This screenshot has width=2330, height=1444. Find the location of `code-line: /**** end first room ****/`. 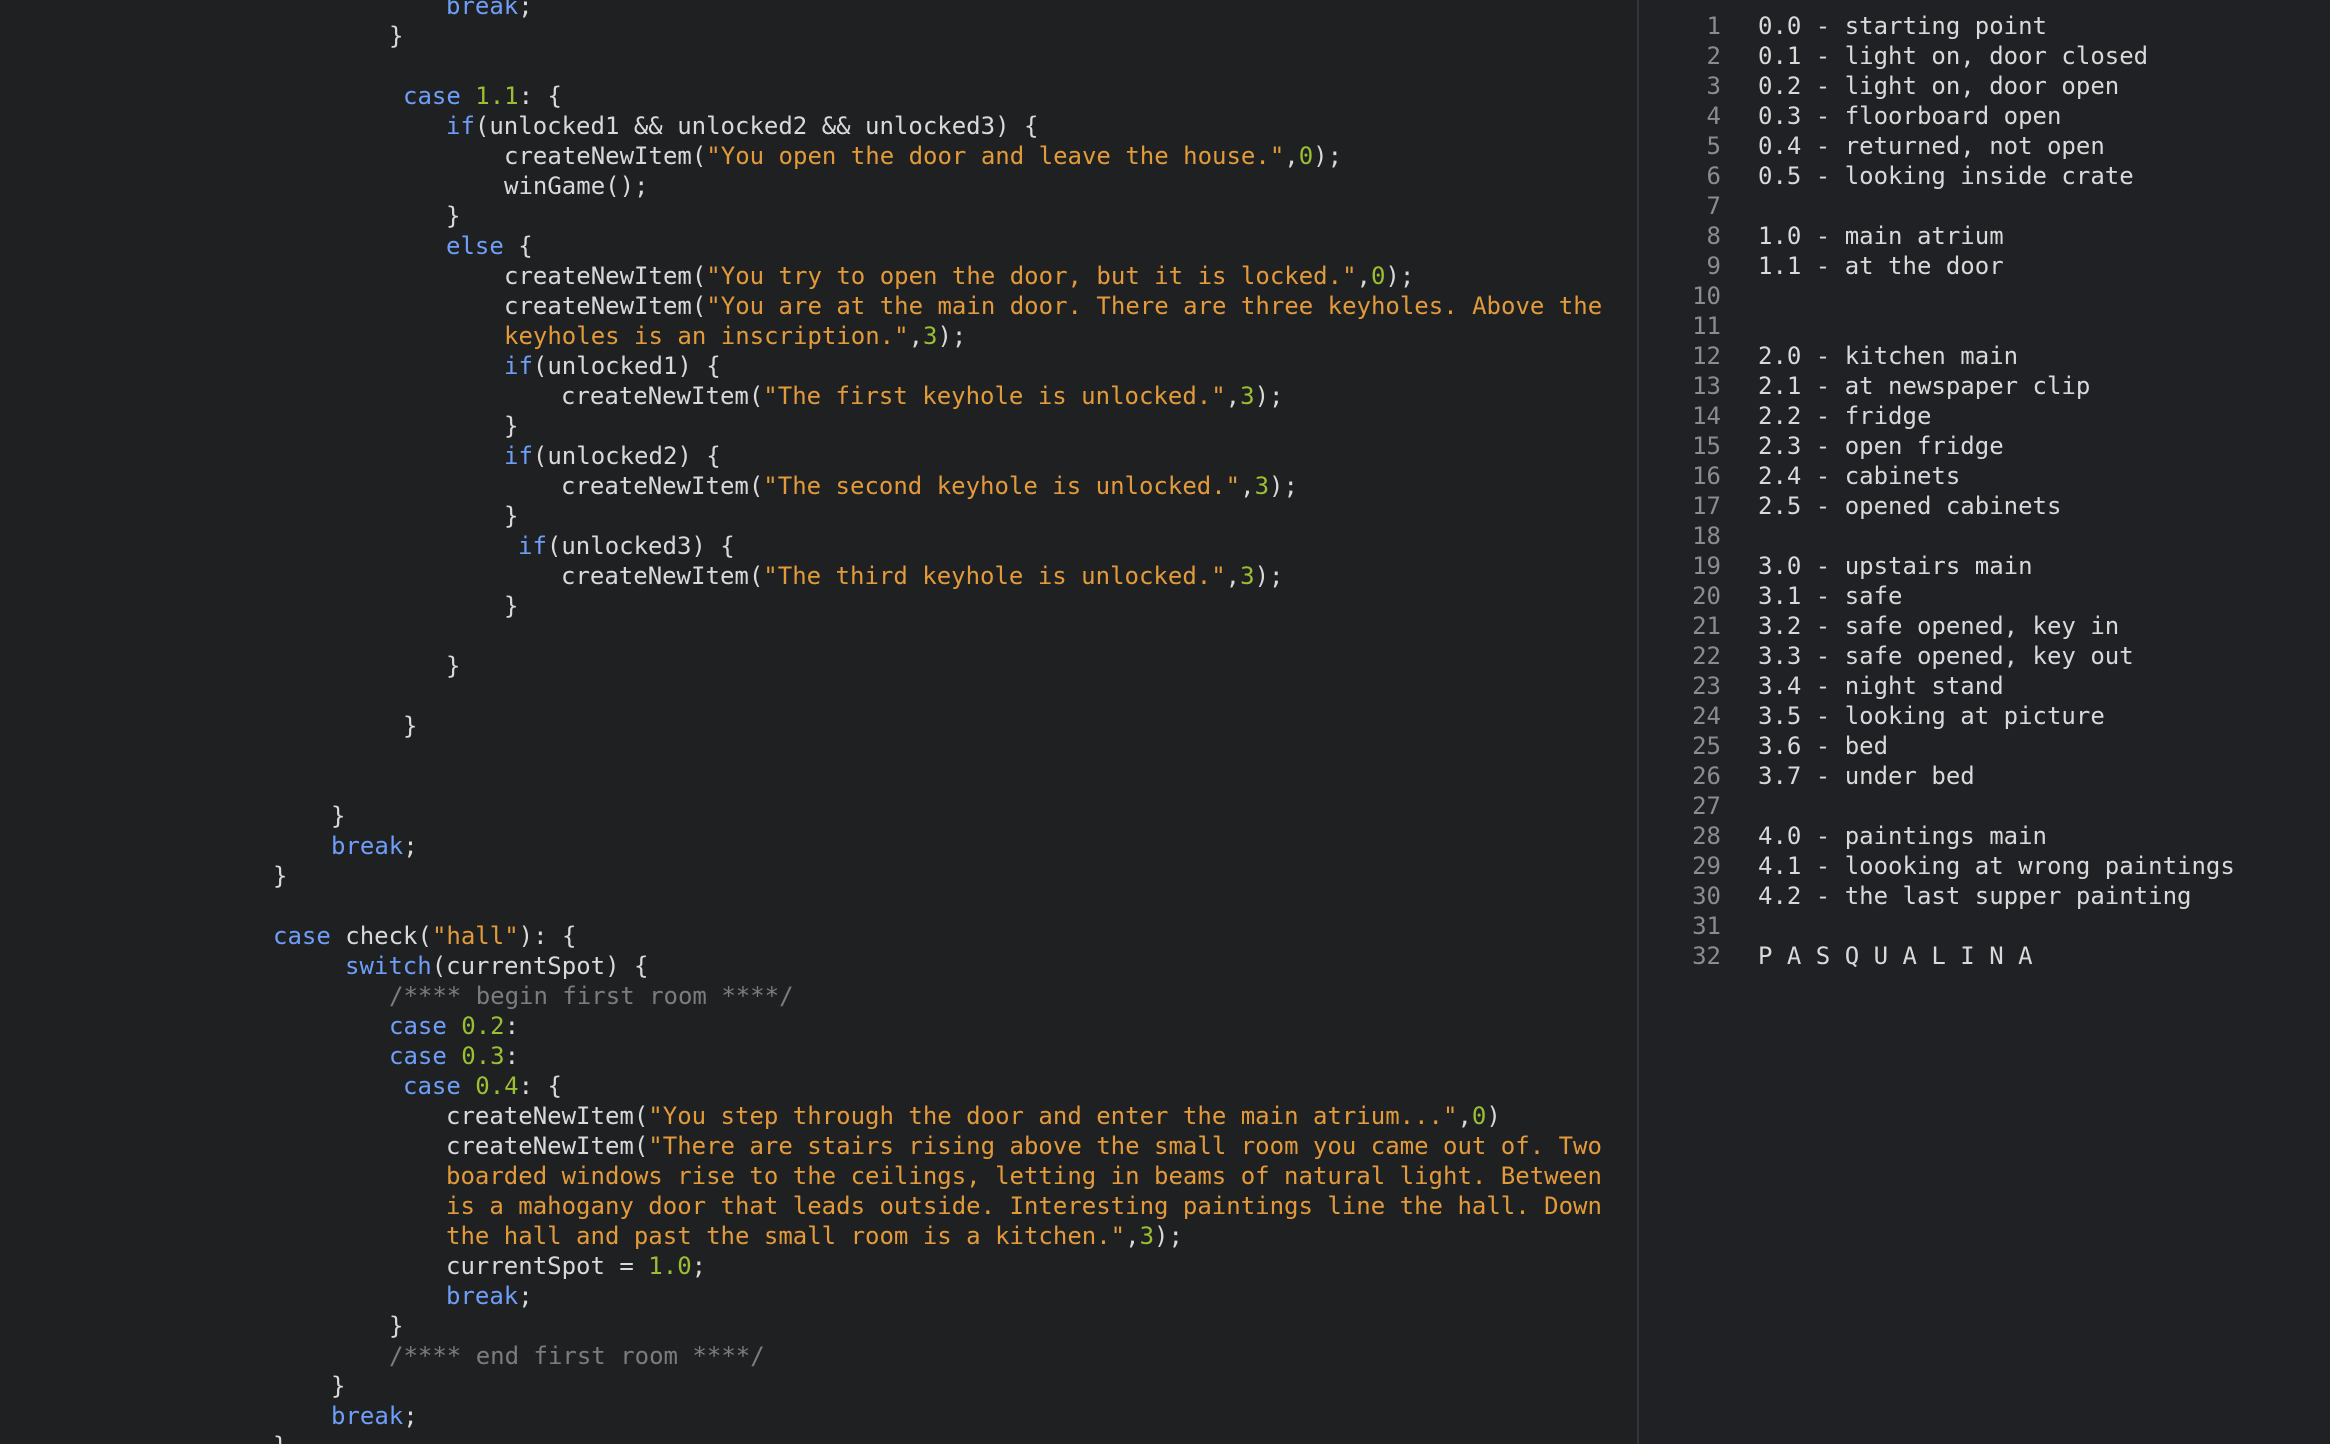

code-line: /**** end first room ****/ is located at coordinates (577, 1356).